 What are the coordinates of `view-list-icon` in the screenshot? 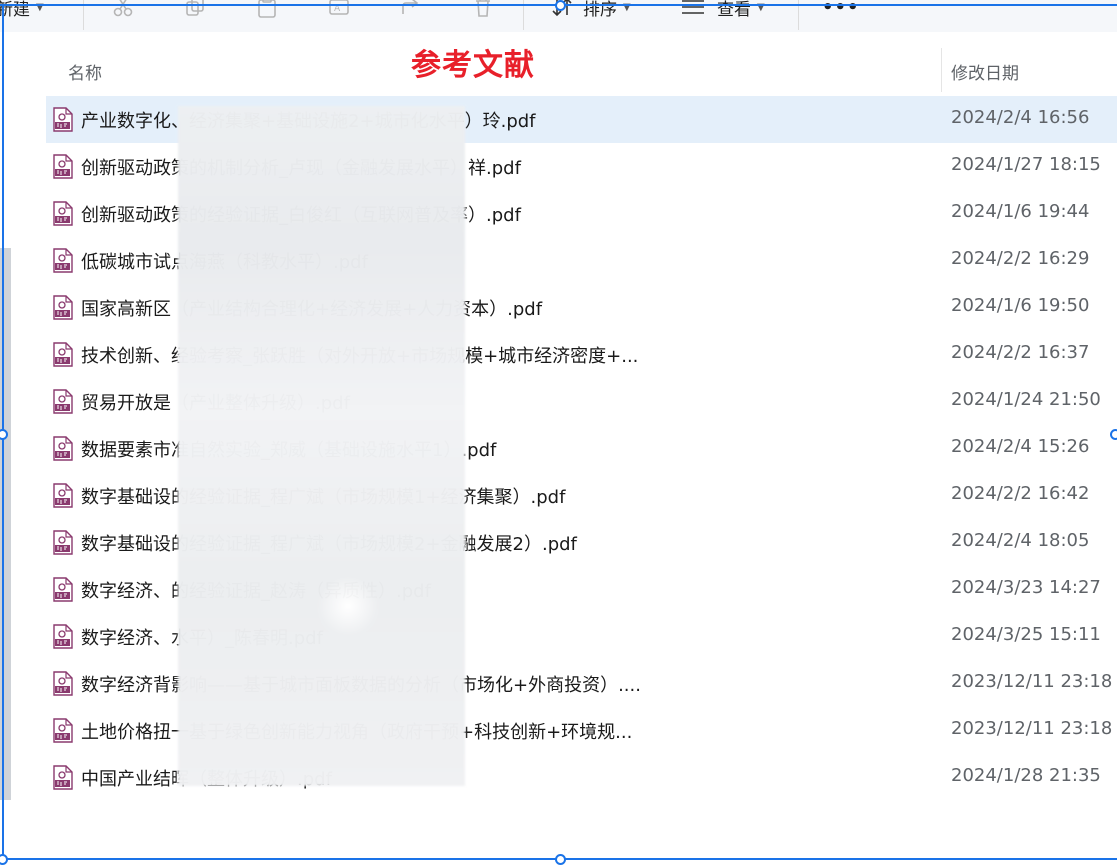 It's located at (693, 7).